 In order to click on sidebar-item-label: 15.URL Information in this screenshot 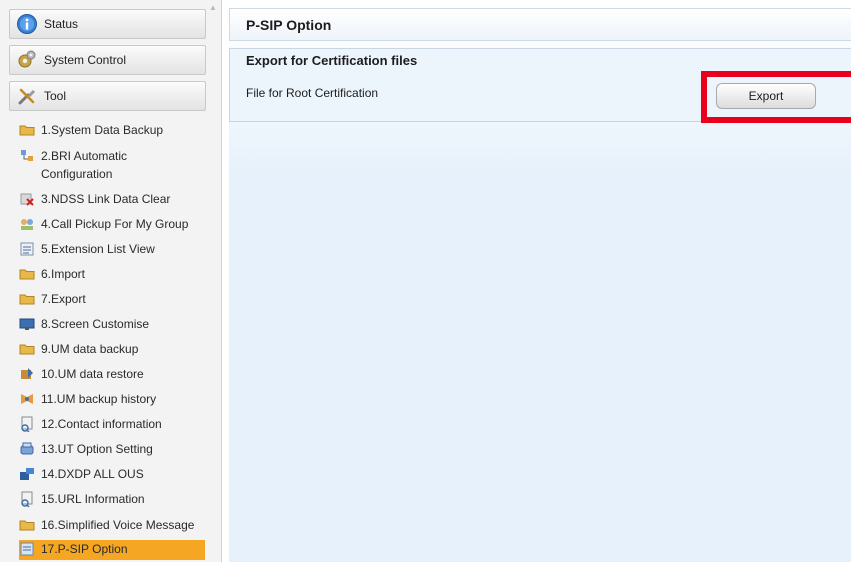, I will do `click(93, 499)`.